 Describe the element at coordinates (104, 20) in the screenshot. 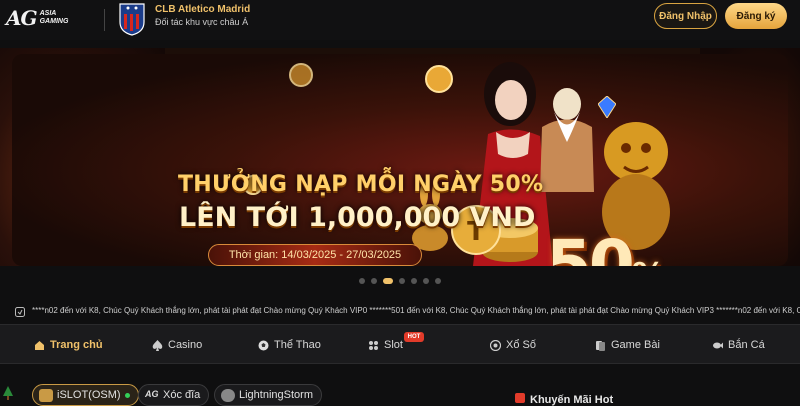

I see `header-divider` at that location.